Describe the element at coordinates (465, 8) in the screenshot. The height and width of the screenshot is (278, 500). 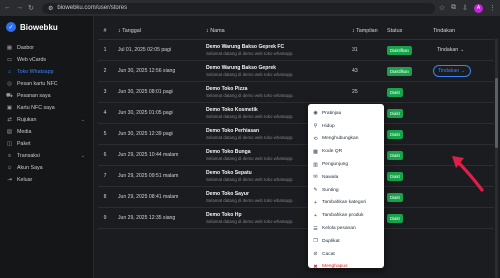
I see `download-icon: ⇩` at that location.